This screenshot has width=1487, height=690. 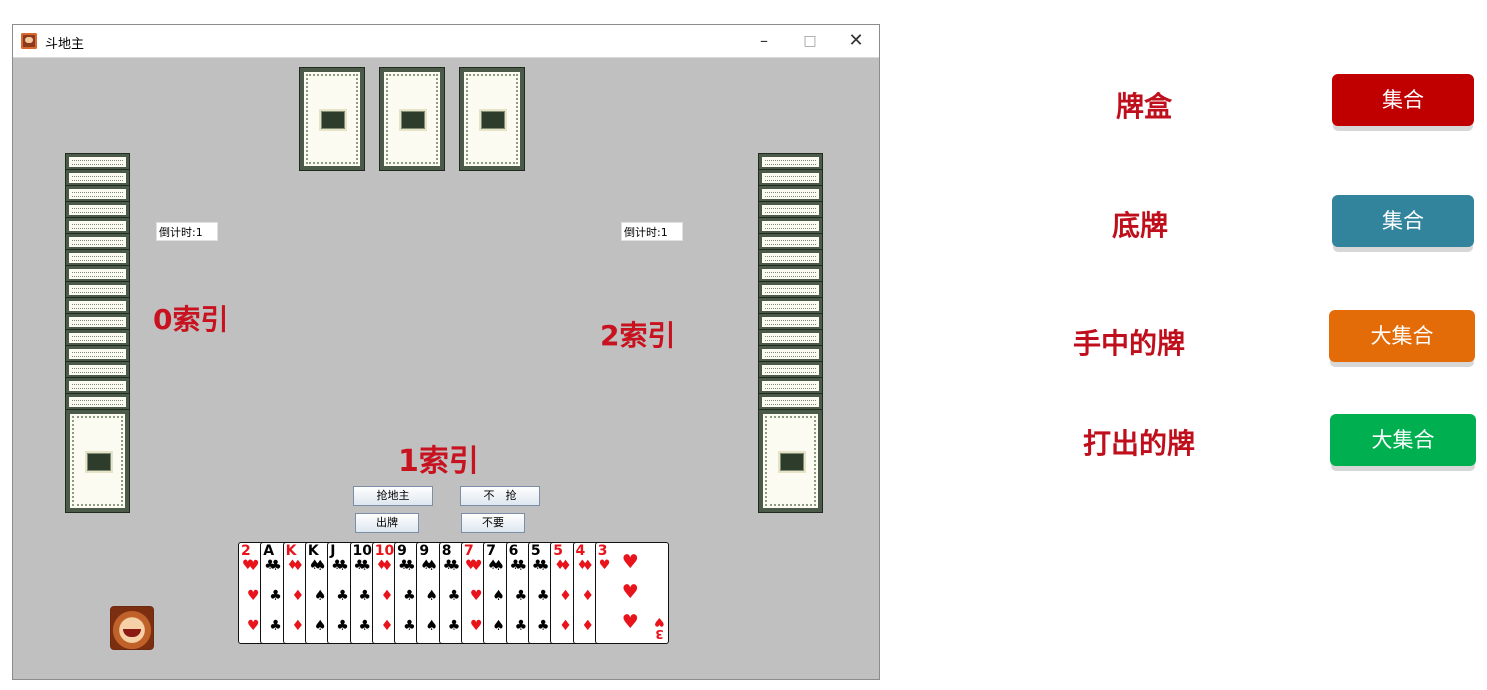 What do you see at coordinates (659, 628) in the screenshot?
I see `card-corner-rank: 3 ♥` at bounding box center [659, 628].